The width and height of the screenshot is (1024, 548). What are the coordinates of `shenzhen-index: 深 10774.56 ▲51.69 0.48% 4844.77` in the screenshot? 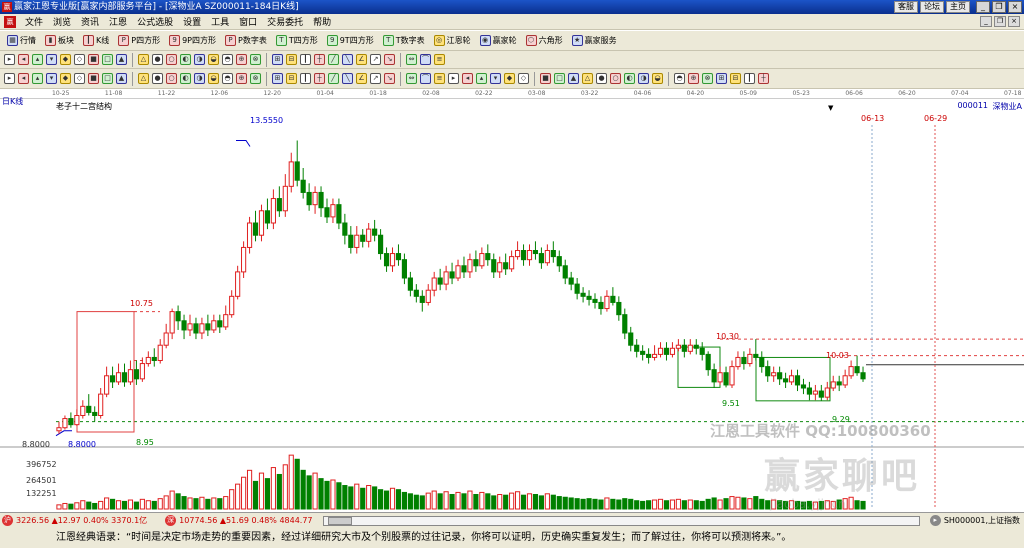 It's located at (239, 520).